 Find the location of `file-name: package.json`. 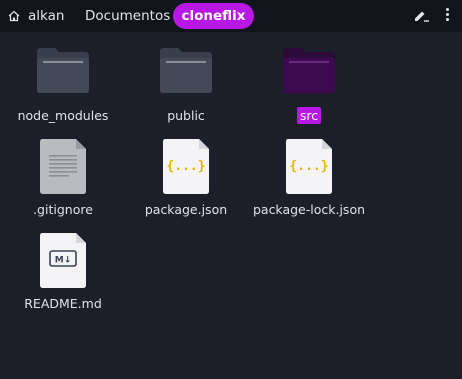

file-name: package.json is located at coordinates (186, 209).